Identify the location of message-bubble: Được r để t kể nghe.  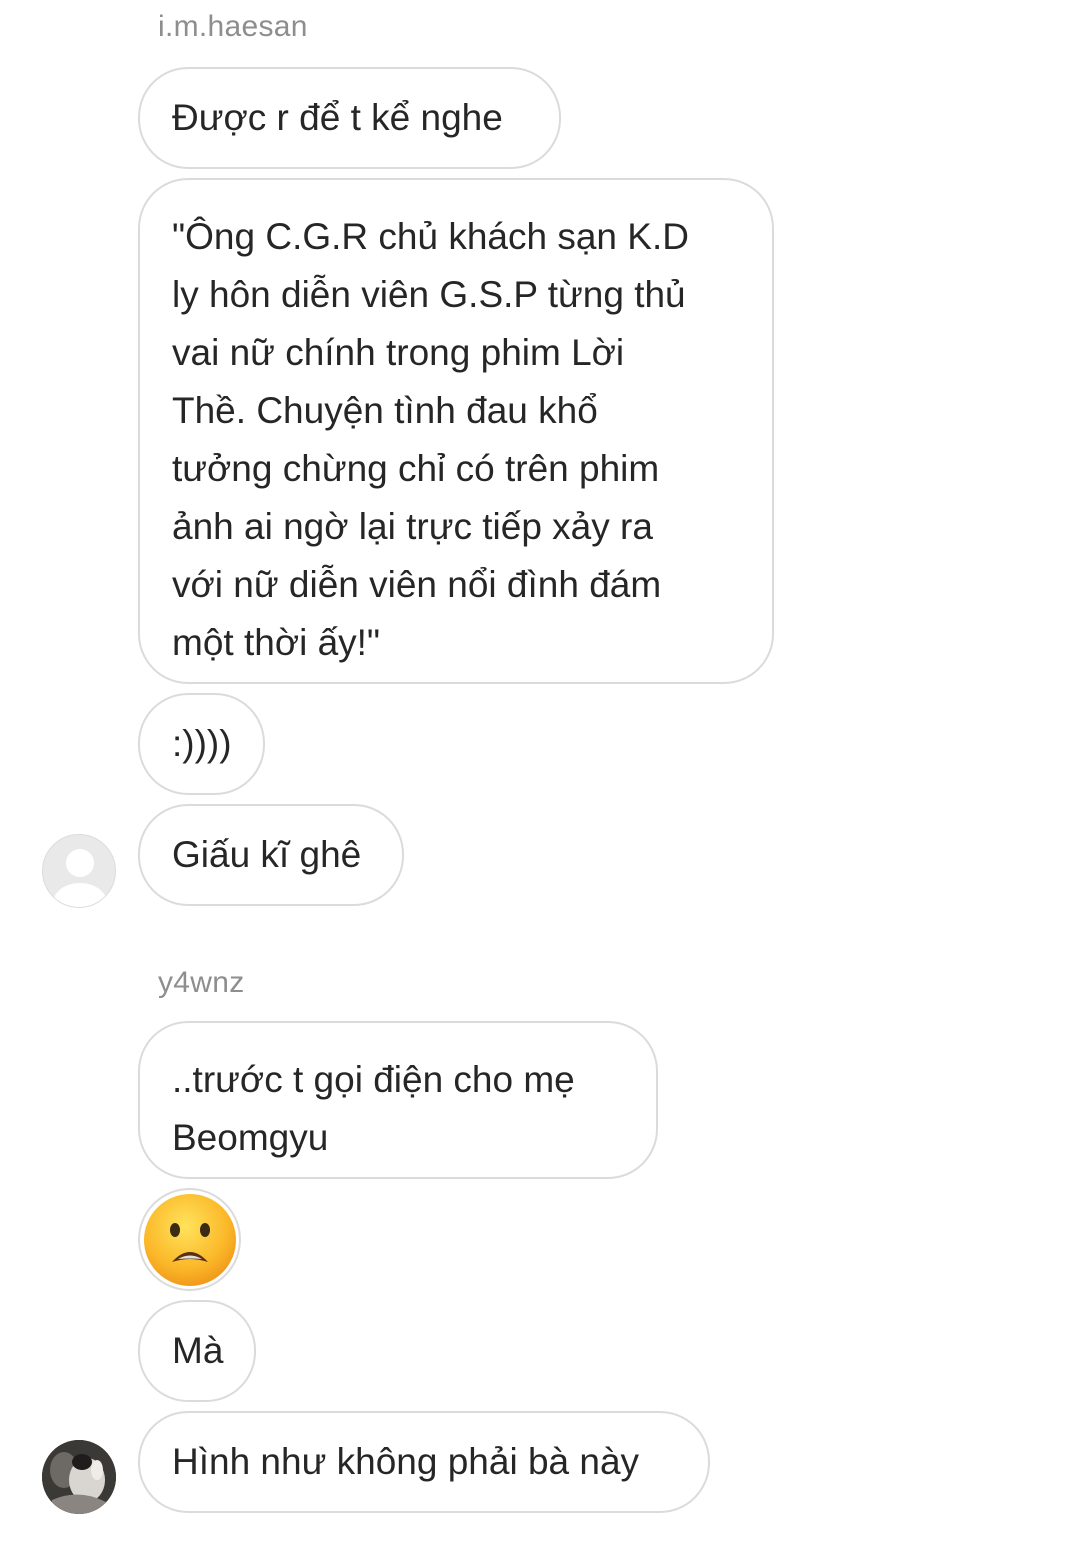
(349, 118).